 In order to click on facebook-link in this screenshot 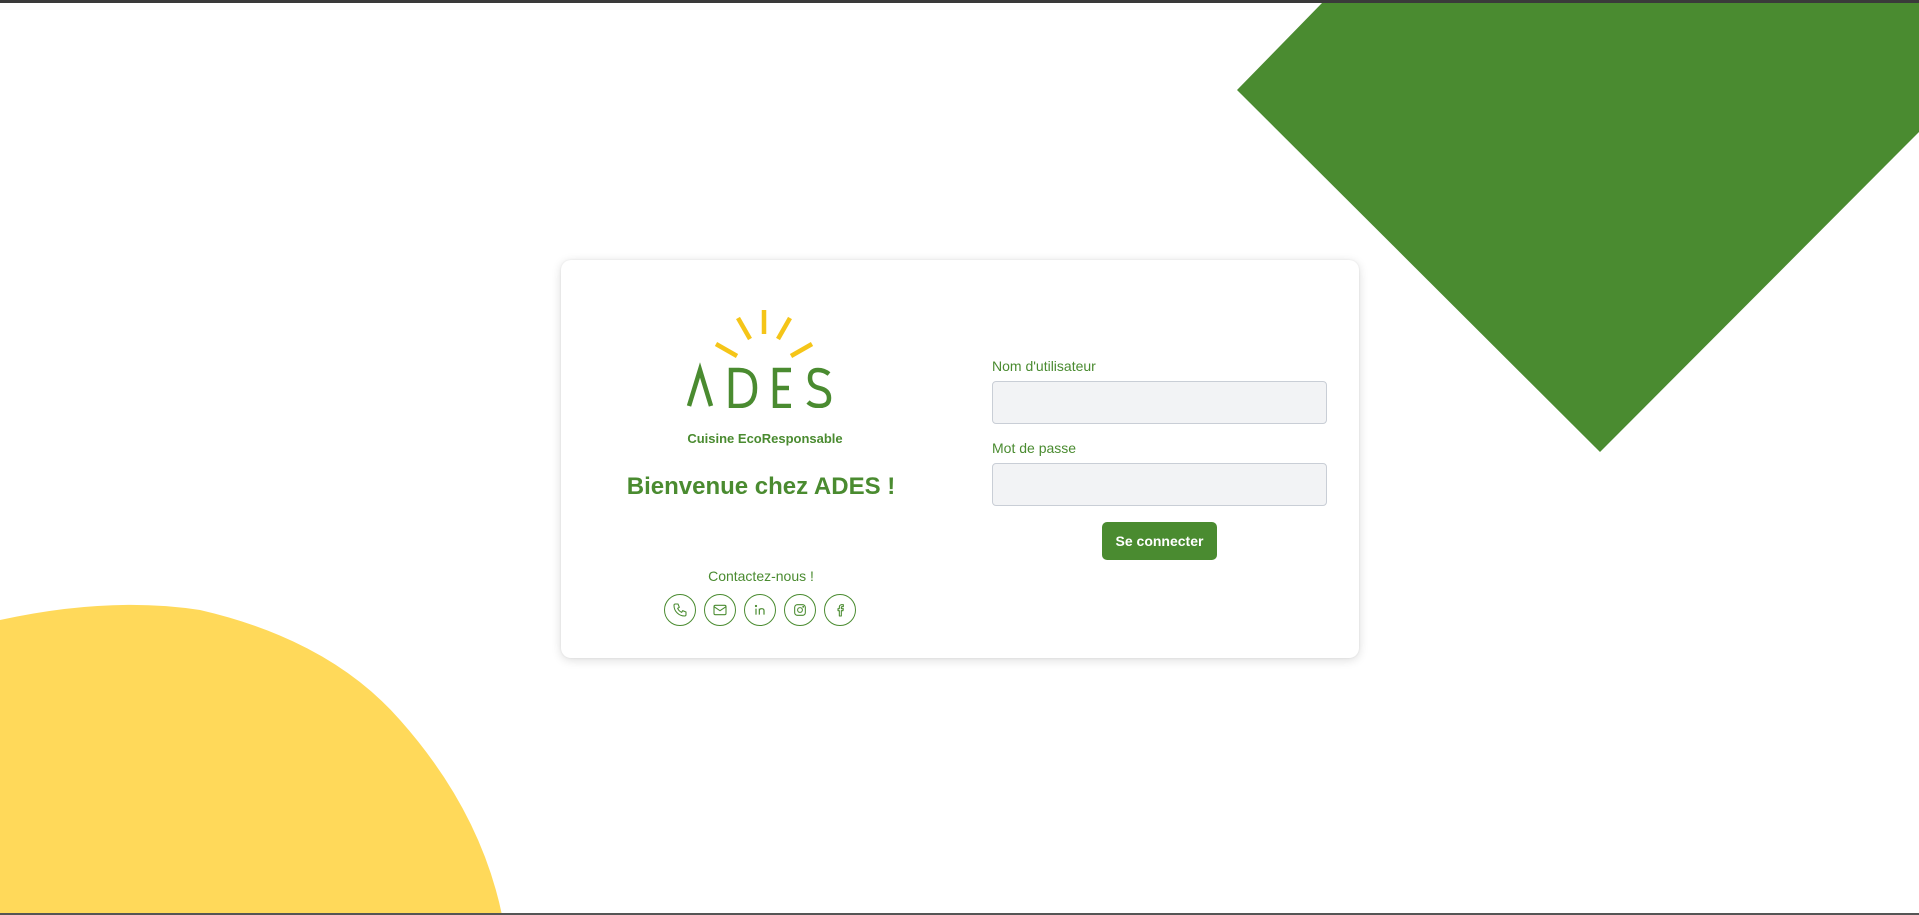, I will do `click(840, 610)`.